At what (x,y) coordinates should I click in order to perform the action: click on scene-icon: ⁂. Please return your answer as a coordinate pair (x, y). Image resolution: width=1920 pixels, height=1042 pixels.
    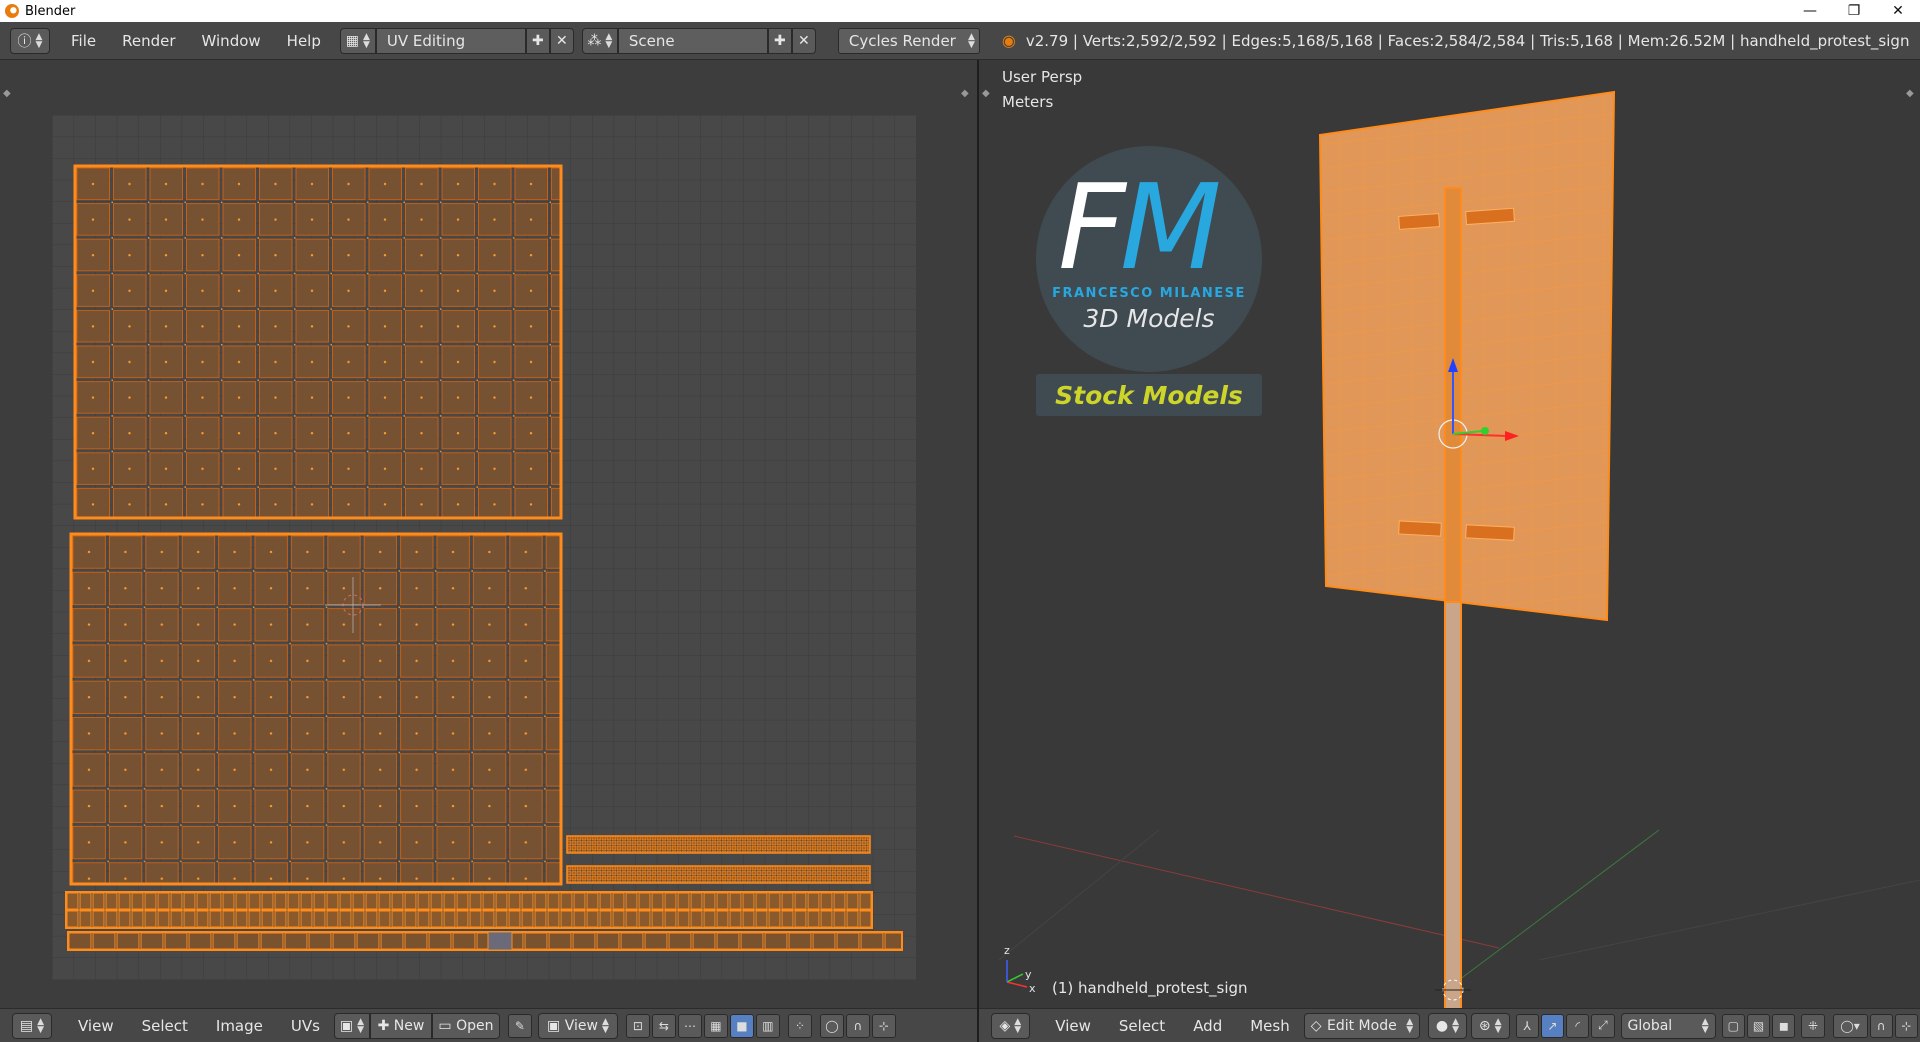
    Looking at the image, I should click on (594, 40).